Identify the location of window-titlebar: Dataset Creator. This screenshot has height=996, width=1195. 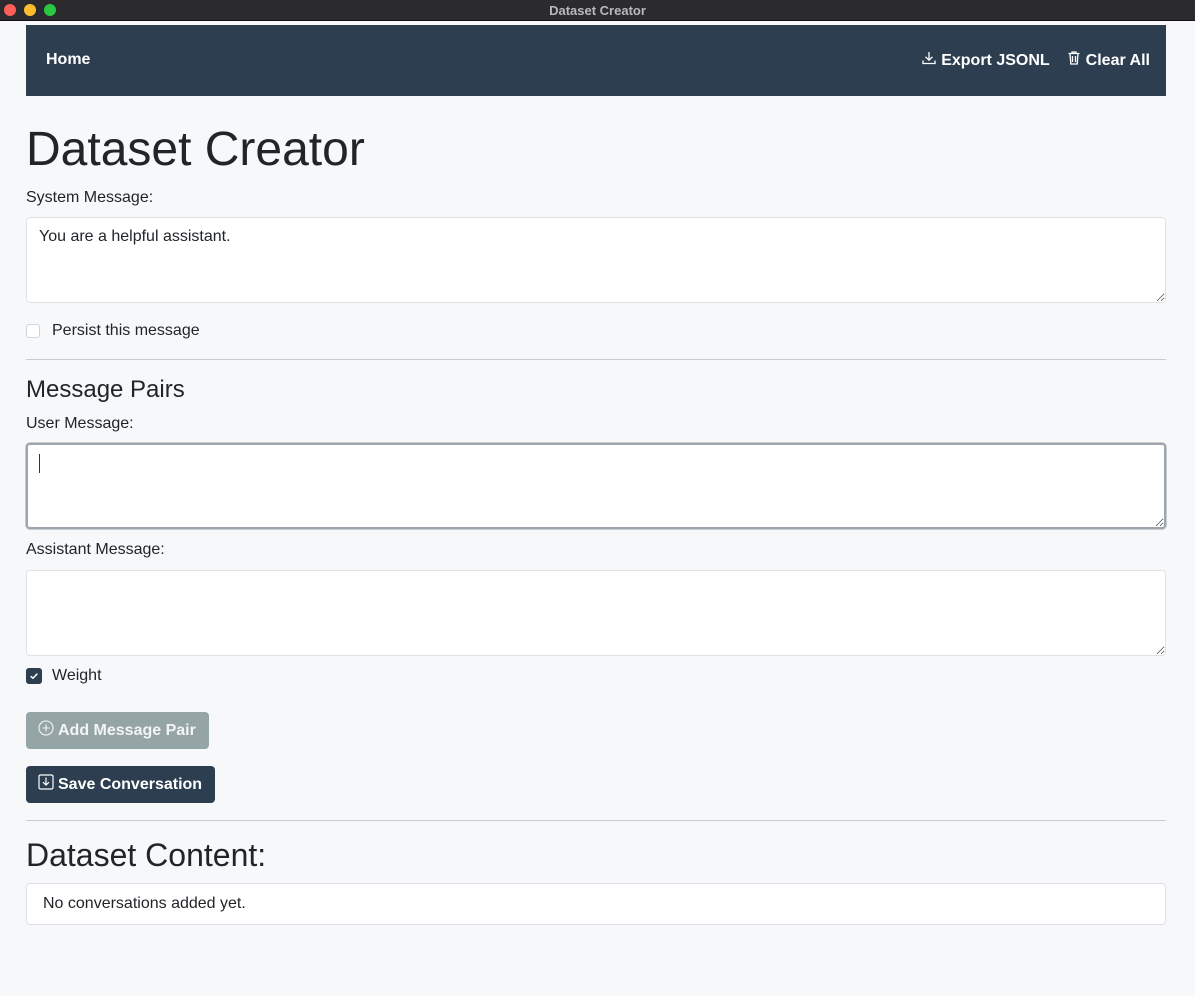
(597, 10).